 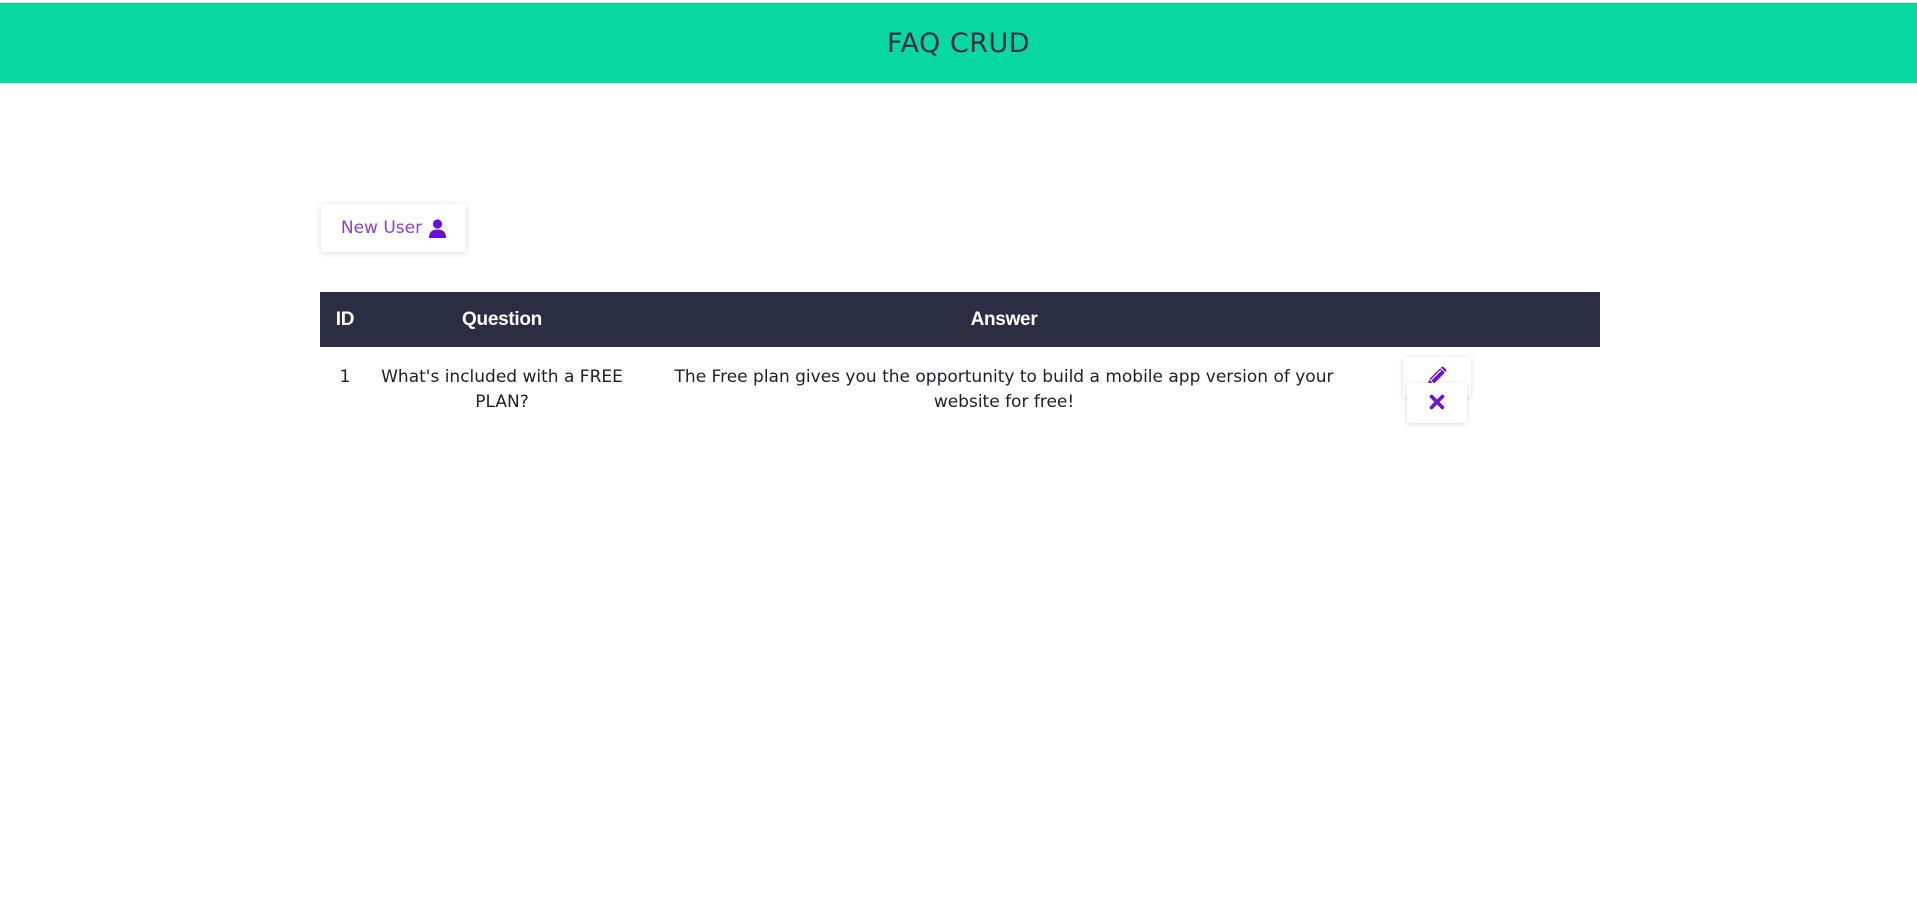 I want to click on cell-question: What's included with a FREE PLAN?, so click(x=502, y=389).